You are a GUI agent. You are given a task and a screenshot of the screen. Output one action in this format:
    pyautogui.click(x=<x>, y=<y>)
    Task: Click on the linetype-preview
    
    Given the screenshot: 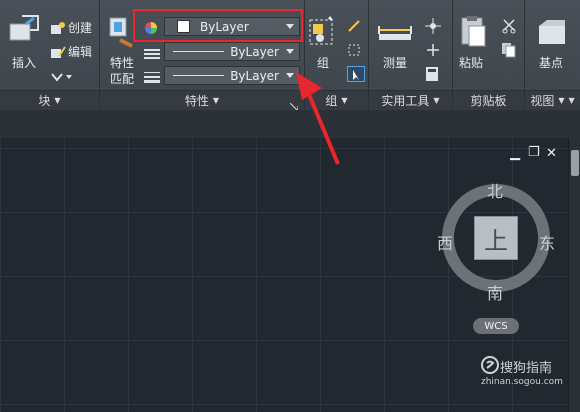 What is the action you would take?
    pyautogui.click(x=199, y=51)
    